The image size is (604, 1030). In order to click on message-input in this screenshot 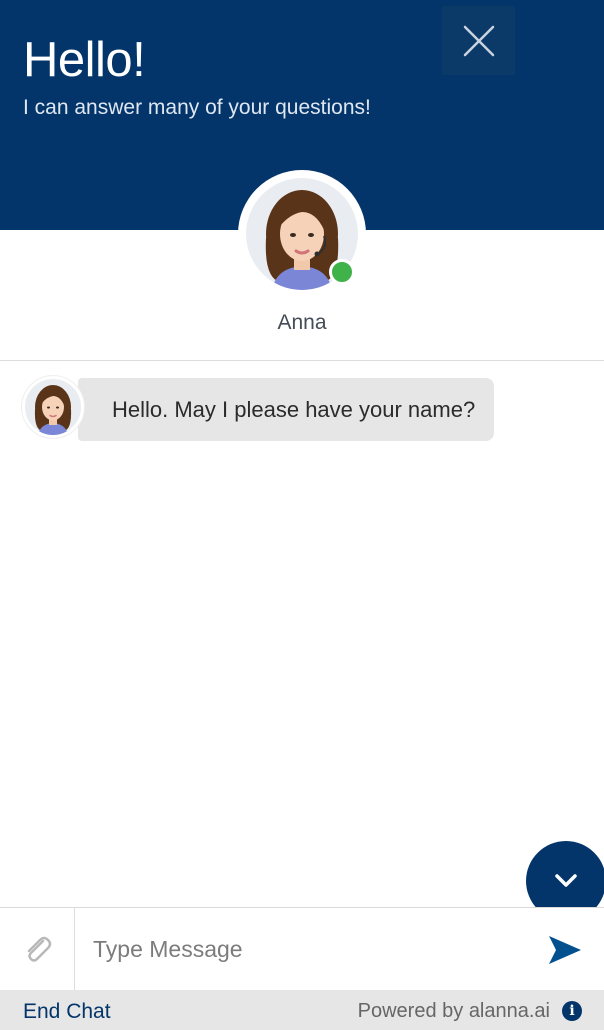, I will do `click(306, 949)`.